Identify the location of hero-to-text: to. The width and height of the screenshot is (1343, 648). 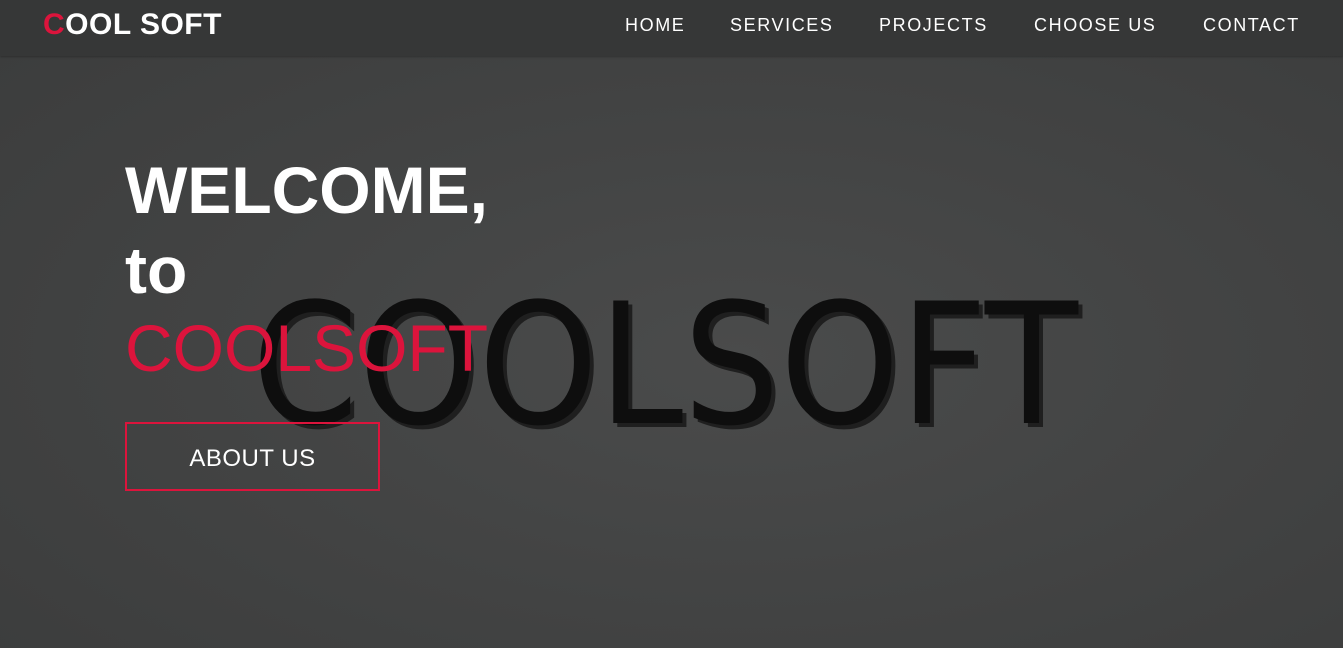
(156, 270).